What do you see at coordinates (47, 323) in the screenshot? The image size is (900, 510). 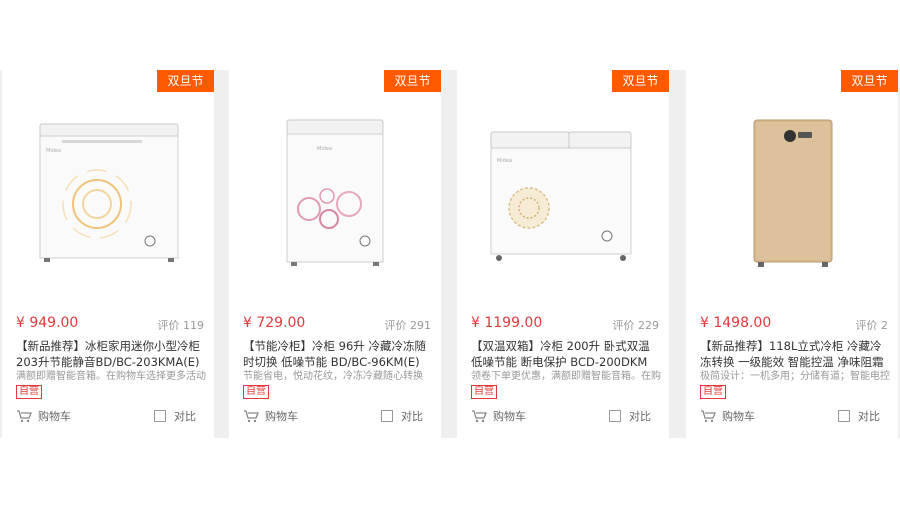 I see `product-price: ¥ 949.00` at bounding box center [47, 323].